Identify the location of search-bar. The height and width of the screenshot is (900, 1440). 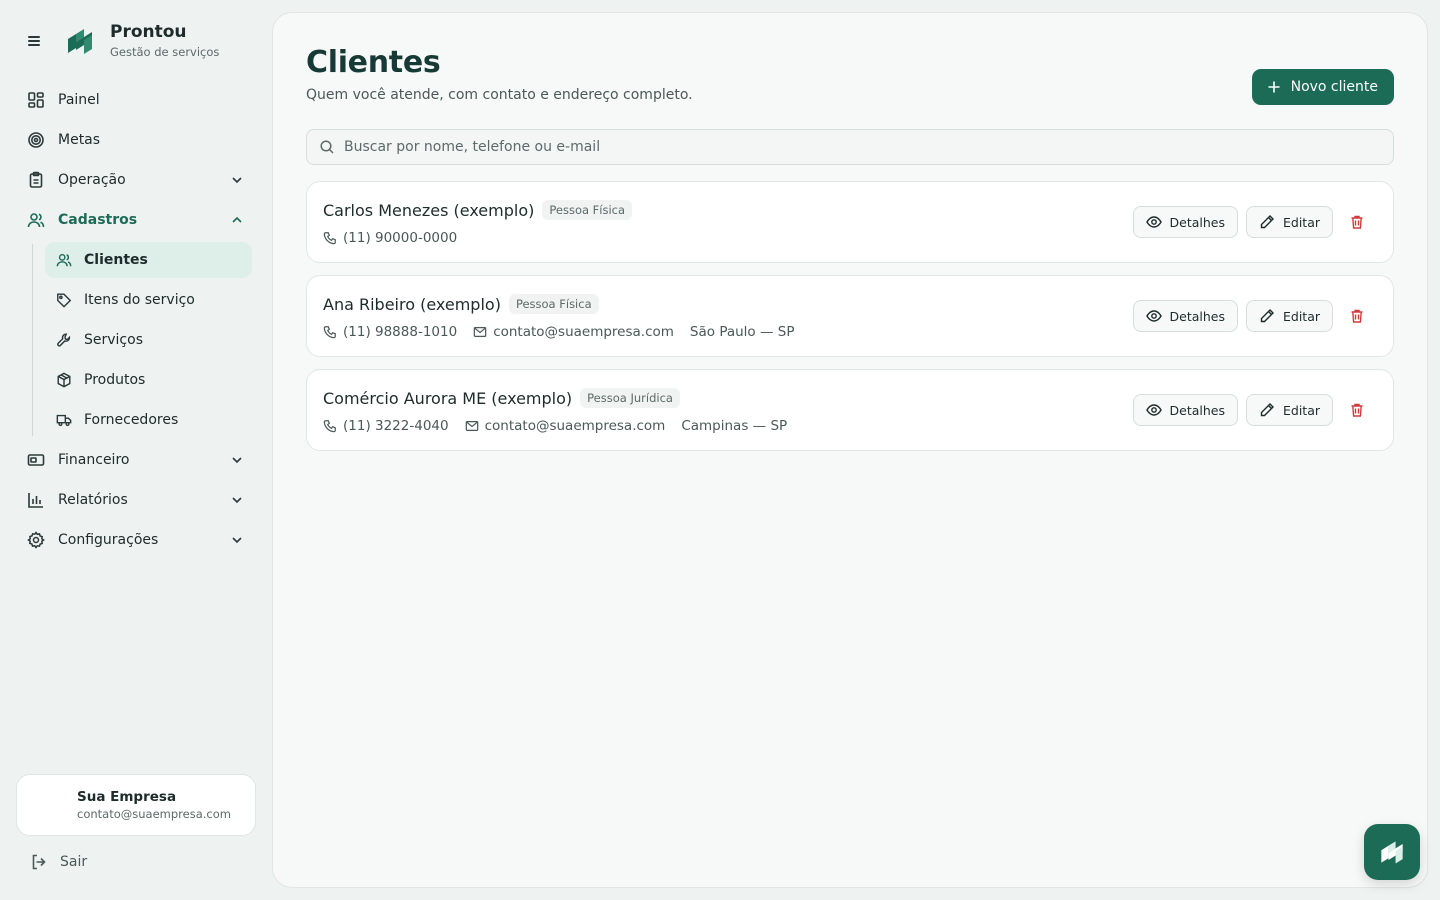
(850, 147).